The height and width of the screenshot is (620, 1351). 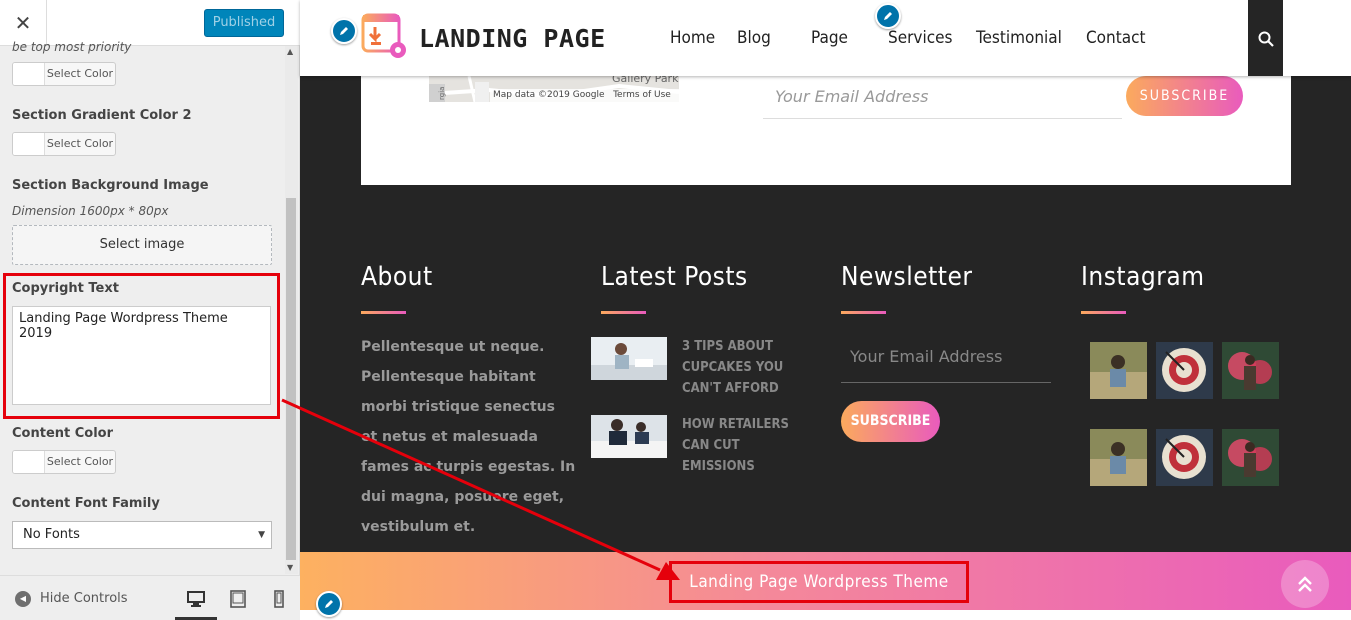 What do you see at coordinates (102, 115) in the screenshot?
I see `gradient-color-2-label: Section Gradient Color 2` at bounding box center [102, 115].